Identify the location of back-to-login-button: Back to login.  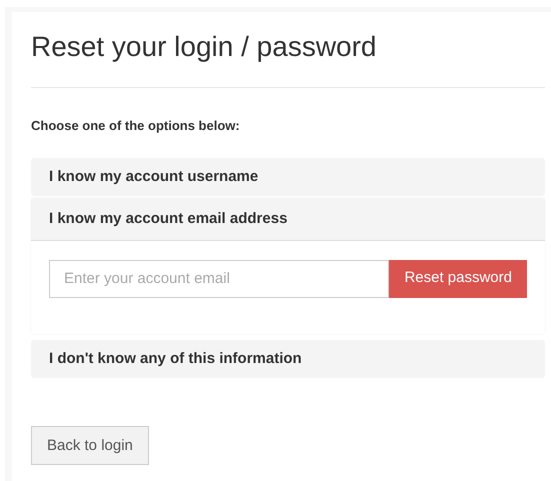
(90, 445).